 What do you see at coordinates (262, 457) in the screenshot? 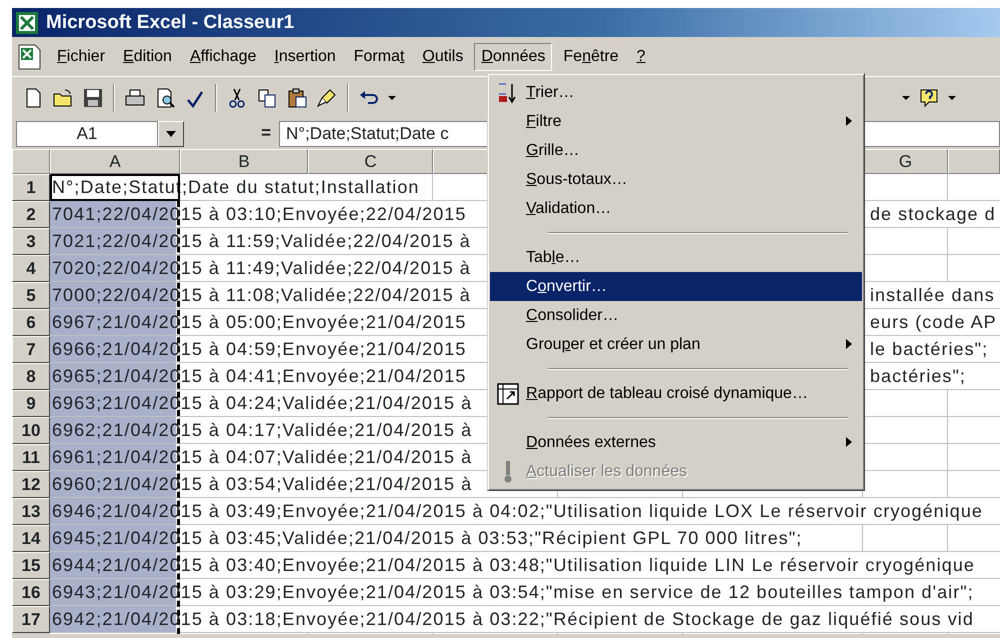
I see `cell-text: 6961;21/04/2015 à 04:07;Validée;21/04/2015 à` at bounding box center [262, 457].